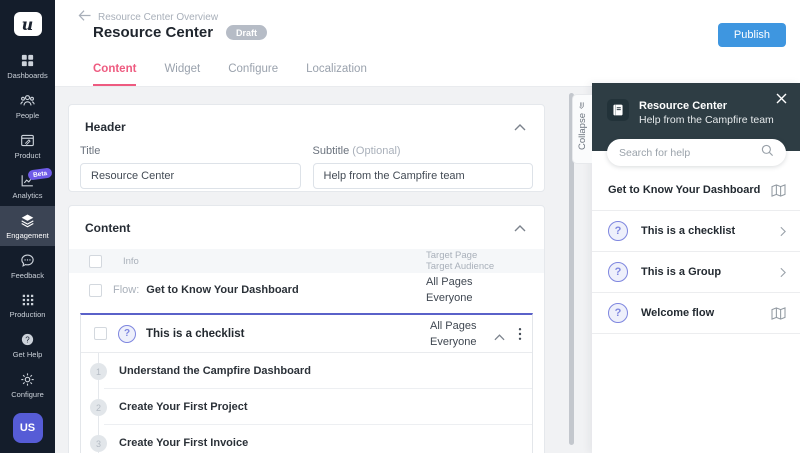 The width and height of the screenshot is (800, 453). Describe the element at coordinates (27, 314) in the screenshot. I see `sidebar-item-label: Production` at that location.